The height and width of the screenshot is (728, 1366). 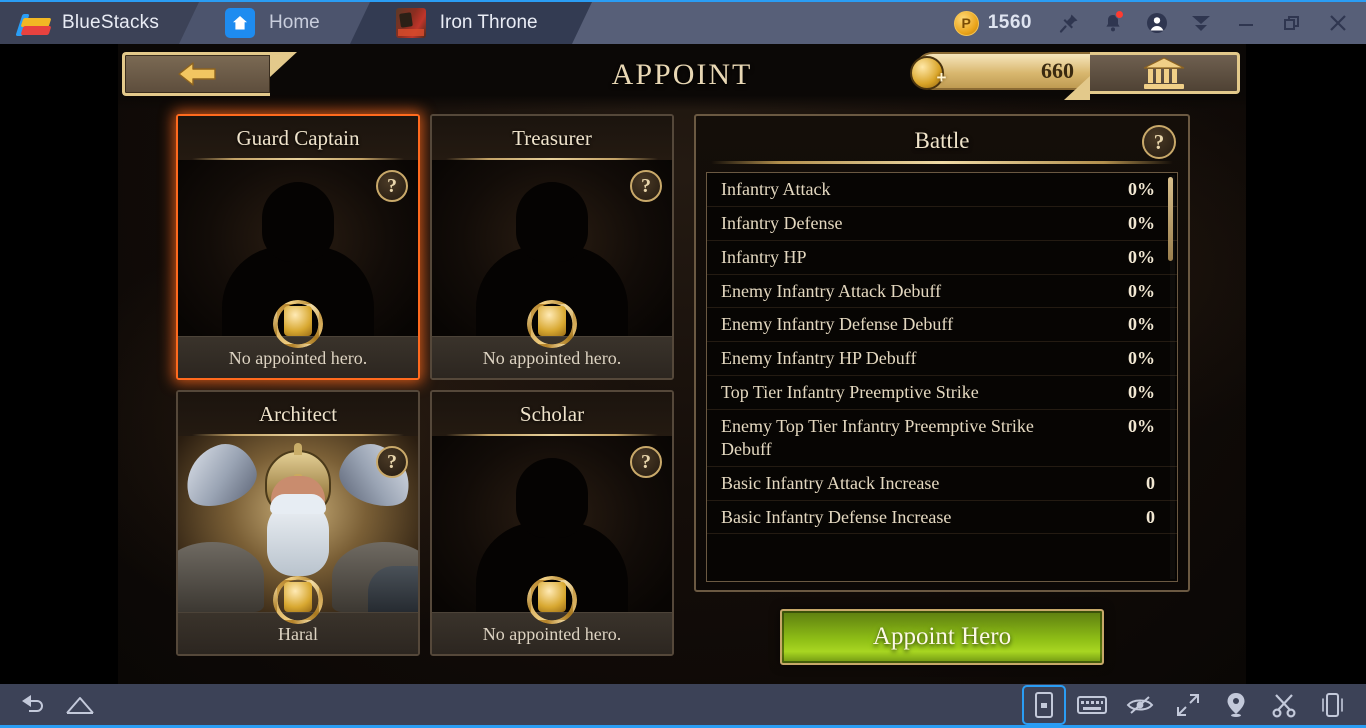 I want to click on back-nav-icon, so click(x=34, y=705).